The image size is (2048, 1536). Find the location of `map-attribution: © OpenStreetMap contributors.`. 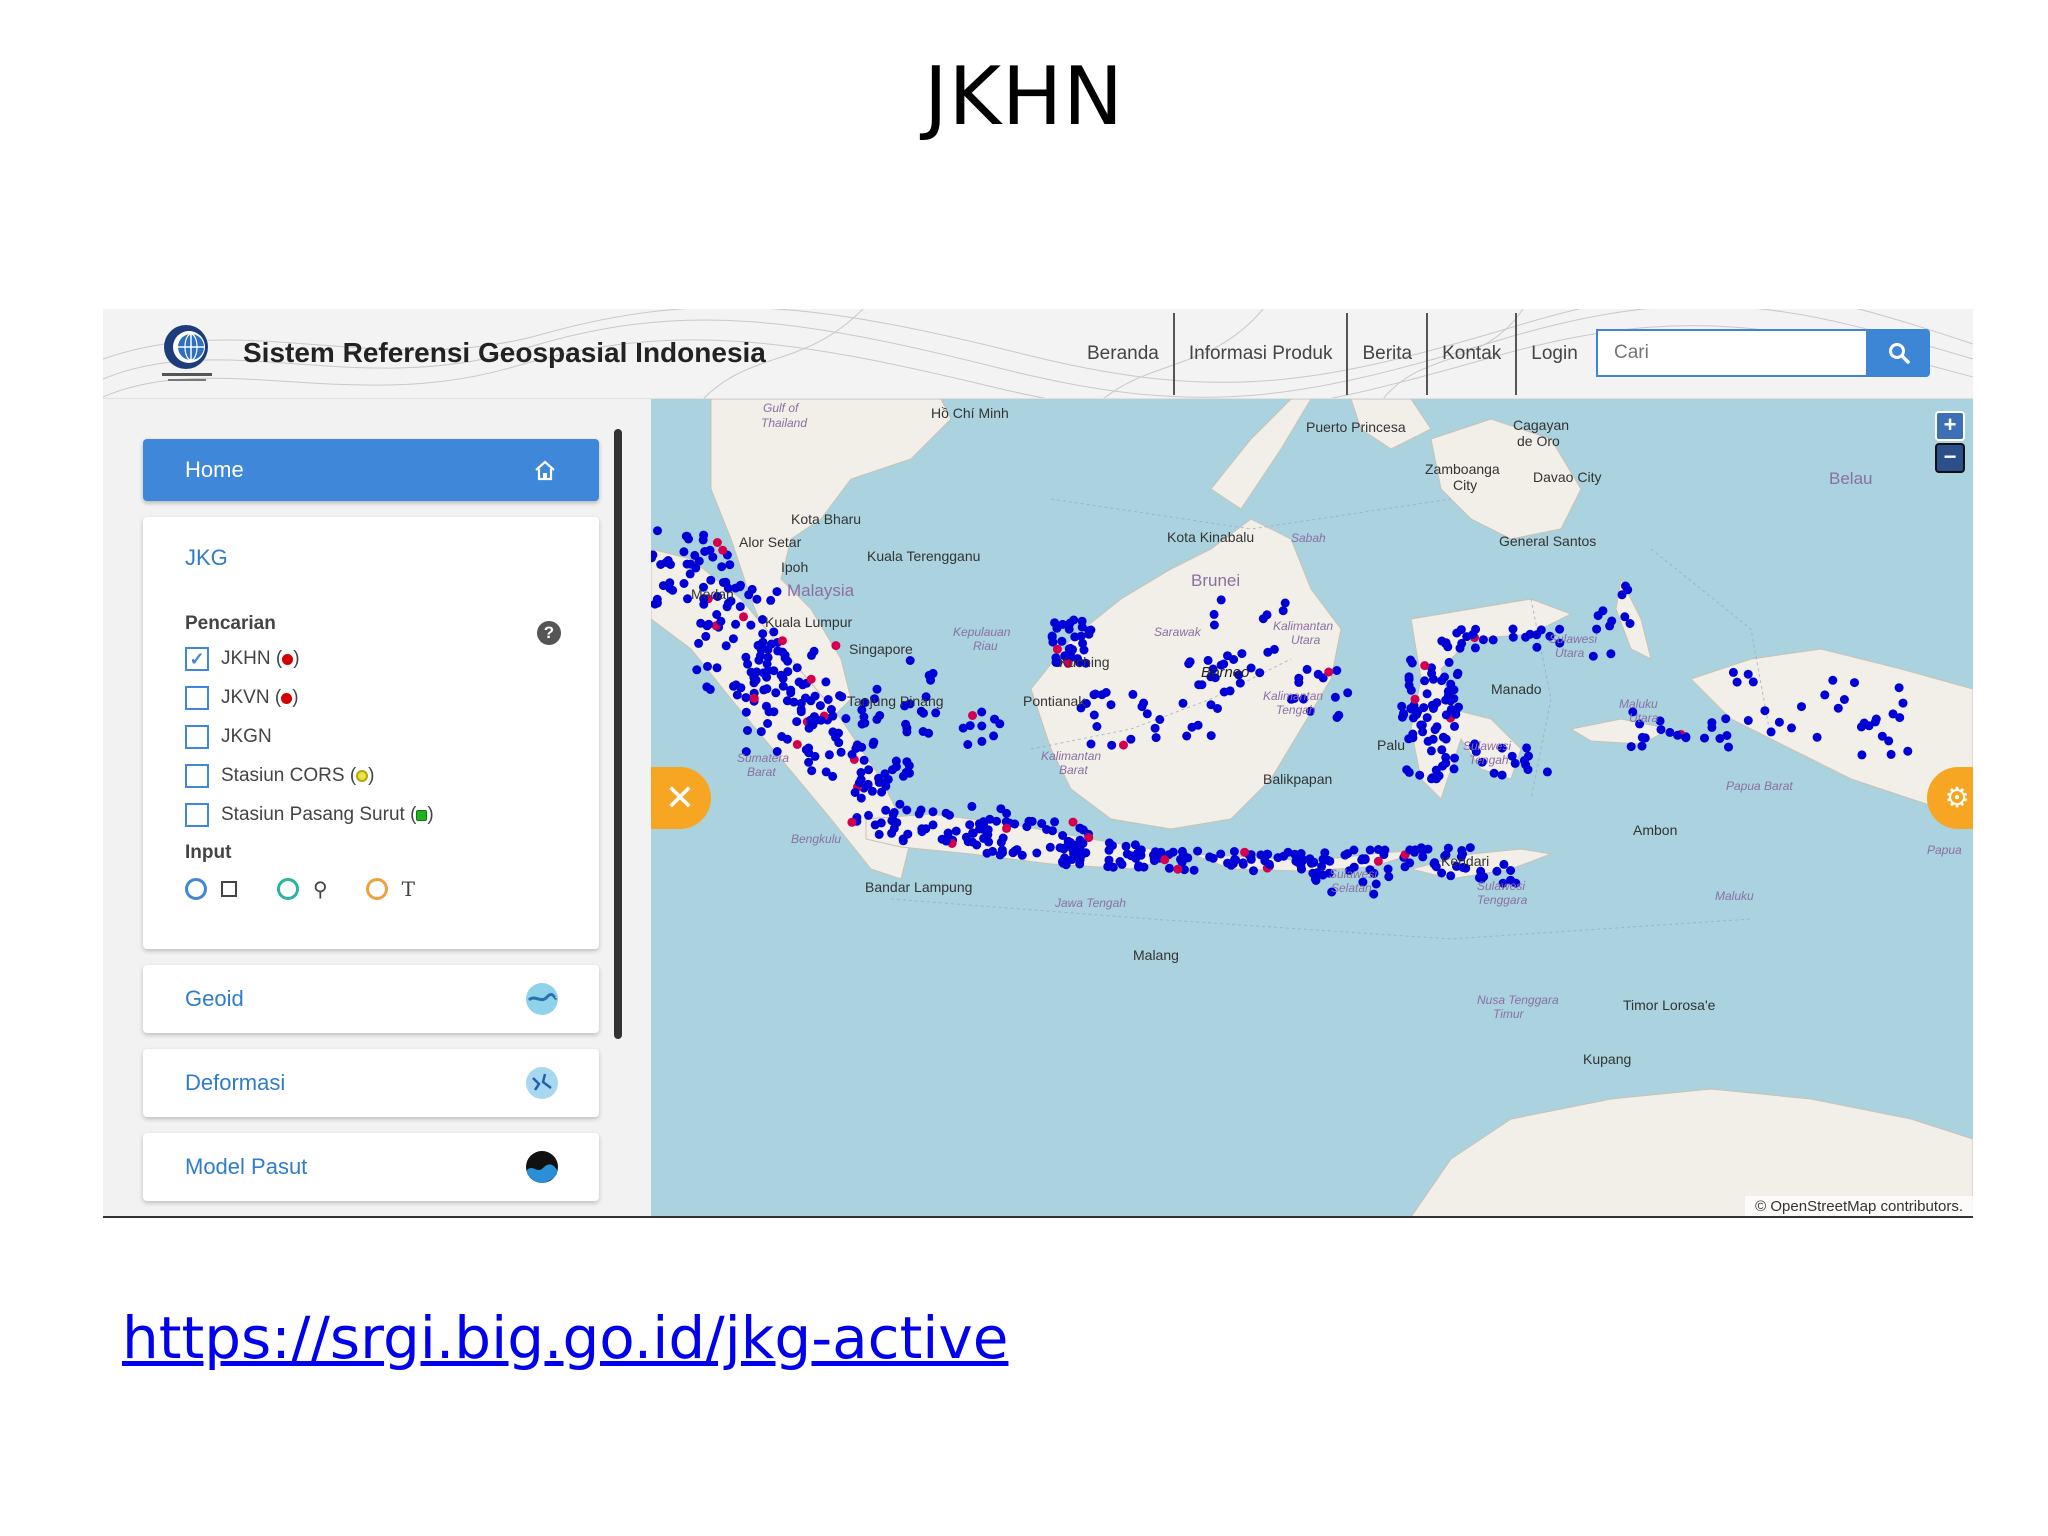

map-attribution: © OpenStreetMap contributors. is located at coordinates (1859, 1206).